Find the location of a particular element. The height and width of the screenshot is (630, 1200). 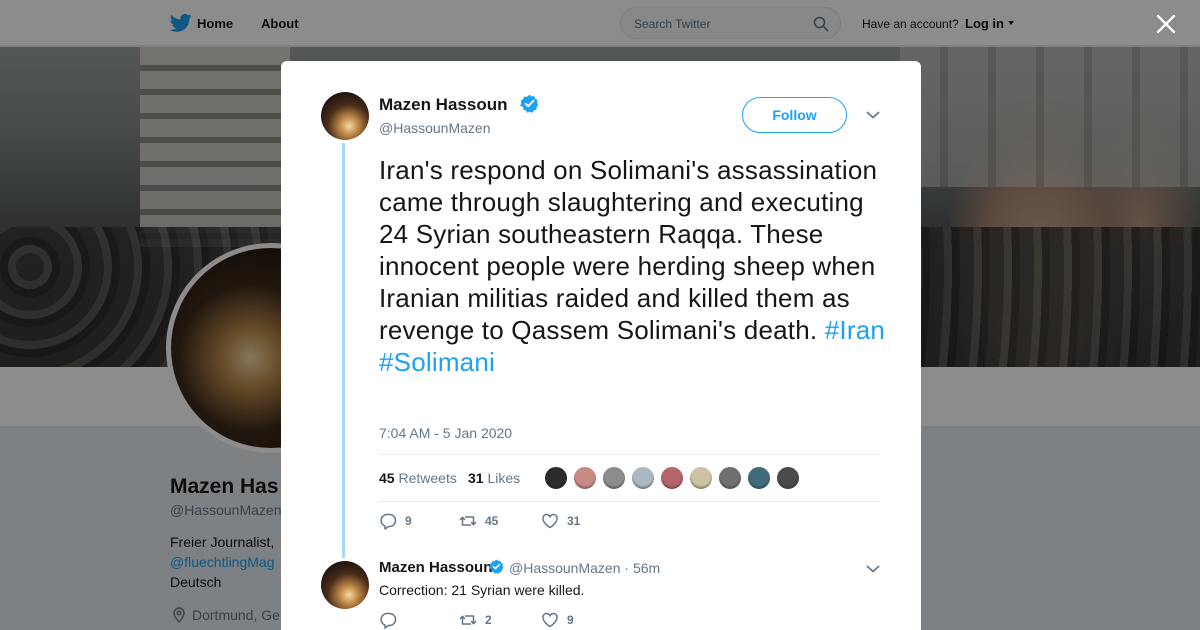

retweet-button: 2 is located at coordinates (475, 620).